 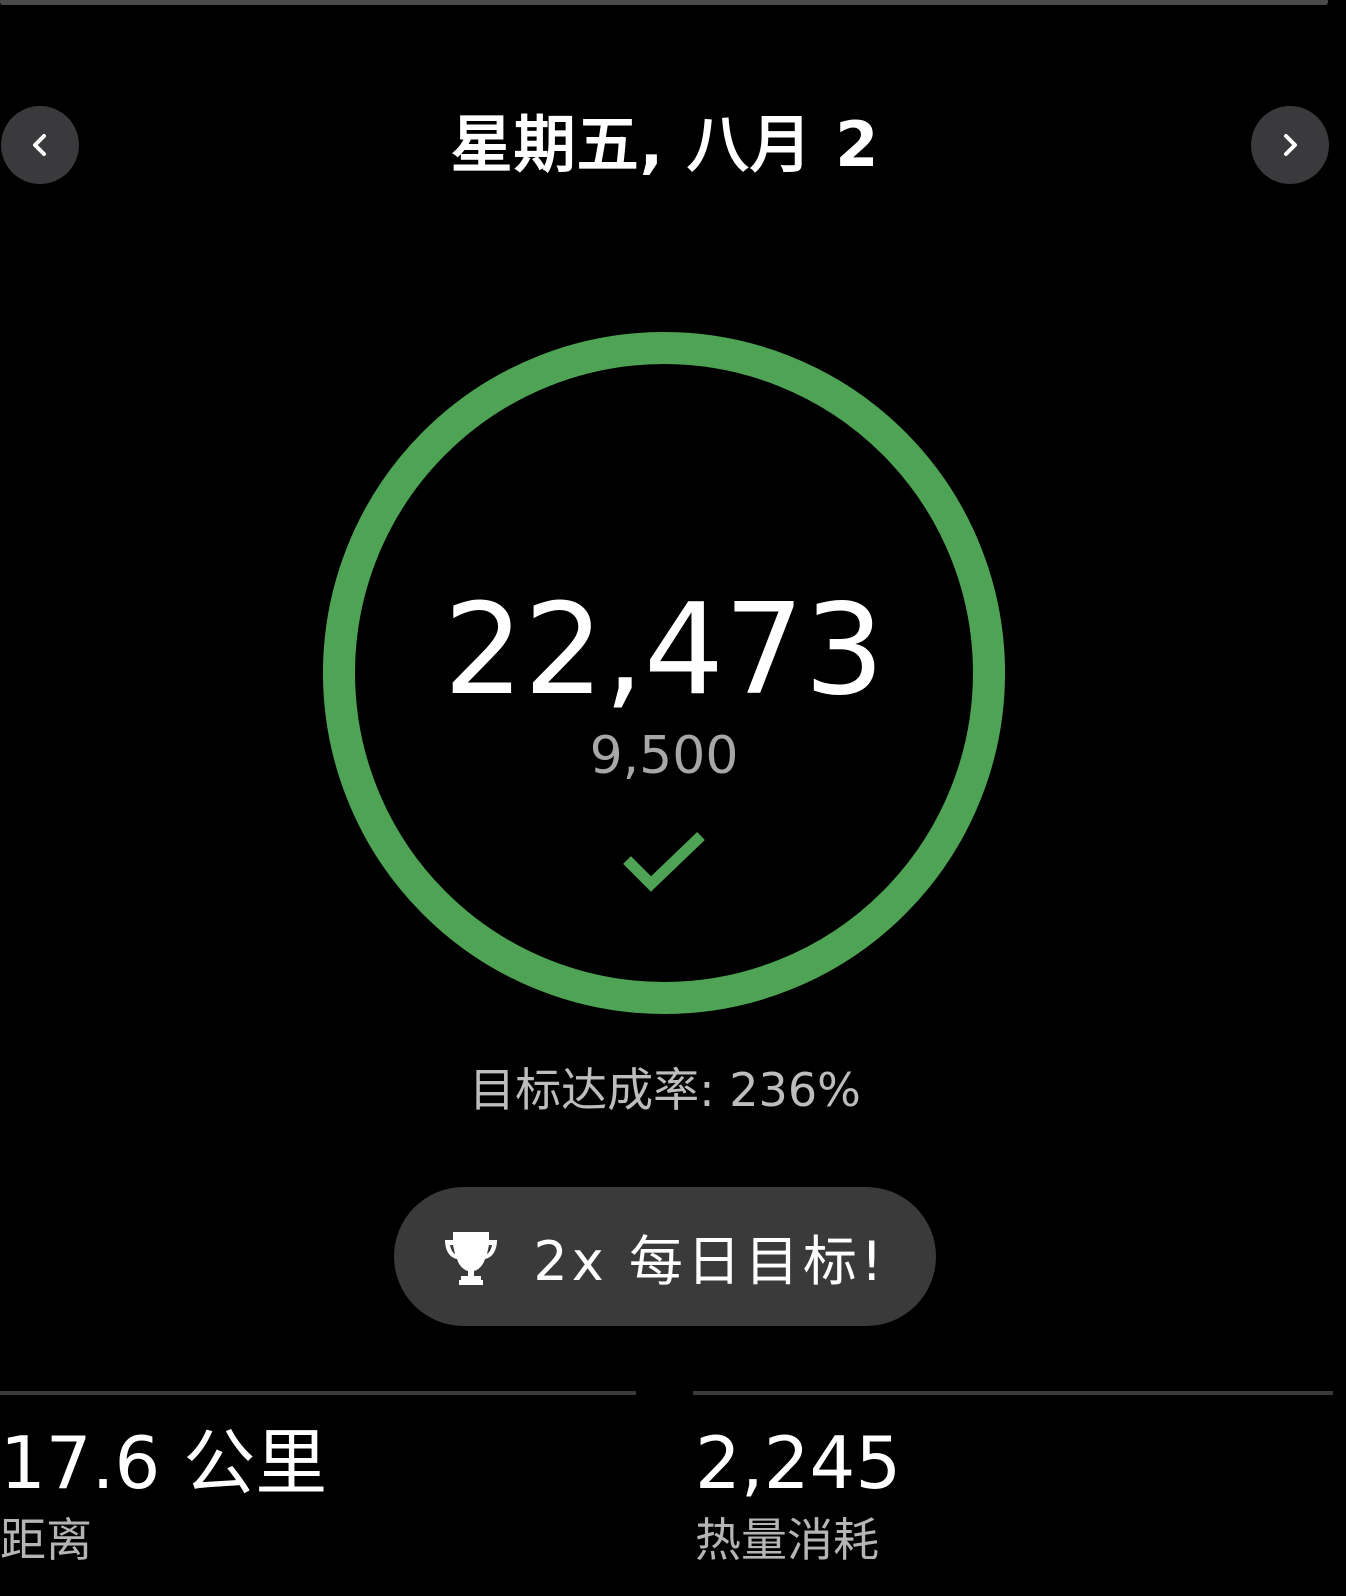 What do you see at coordinates (787, 1540) in the screenshot?
I see `calories-label: 热量消耗` at bounding box center [787, 1540].